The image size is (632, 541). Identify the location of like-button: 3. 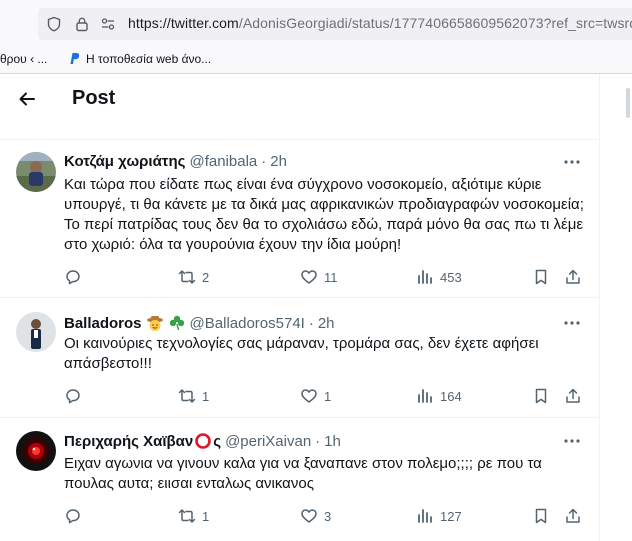
(315, 516).